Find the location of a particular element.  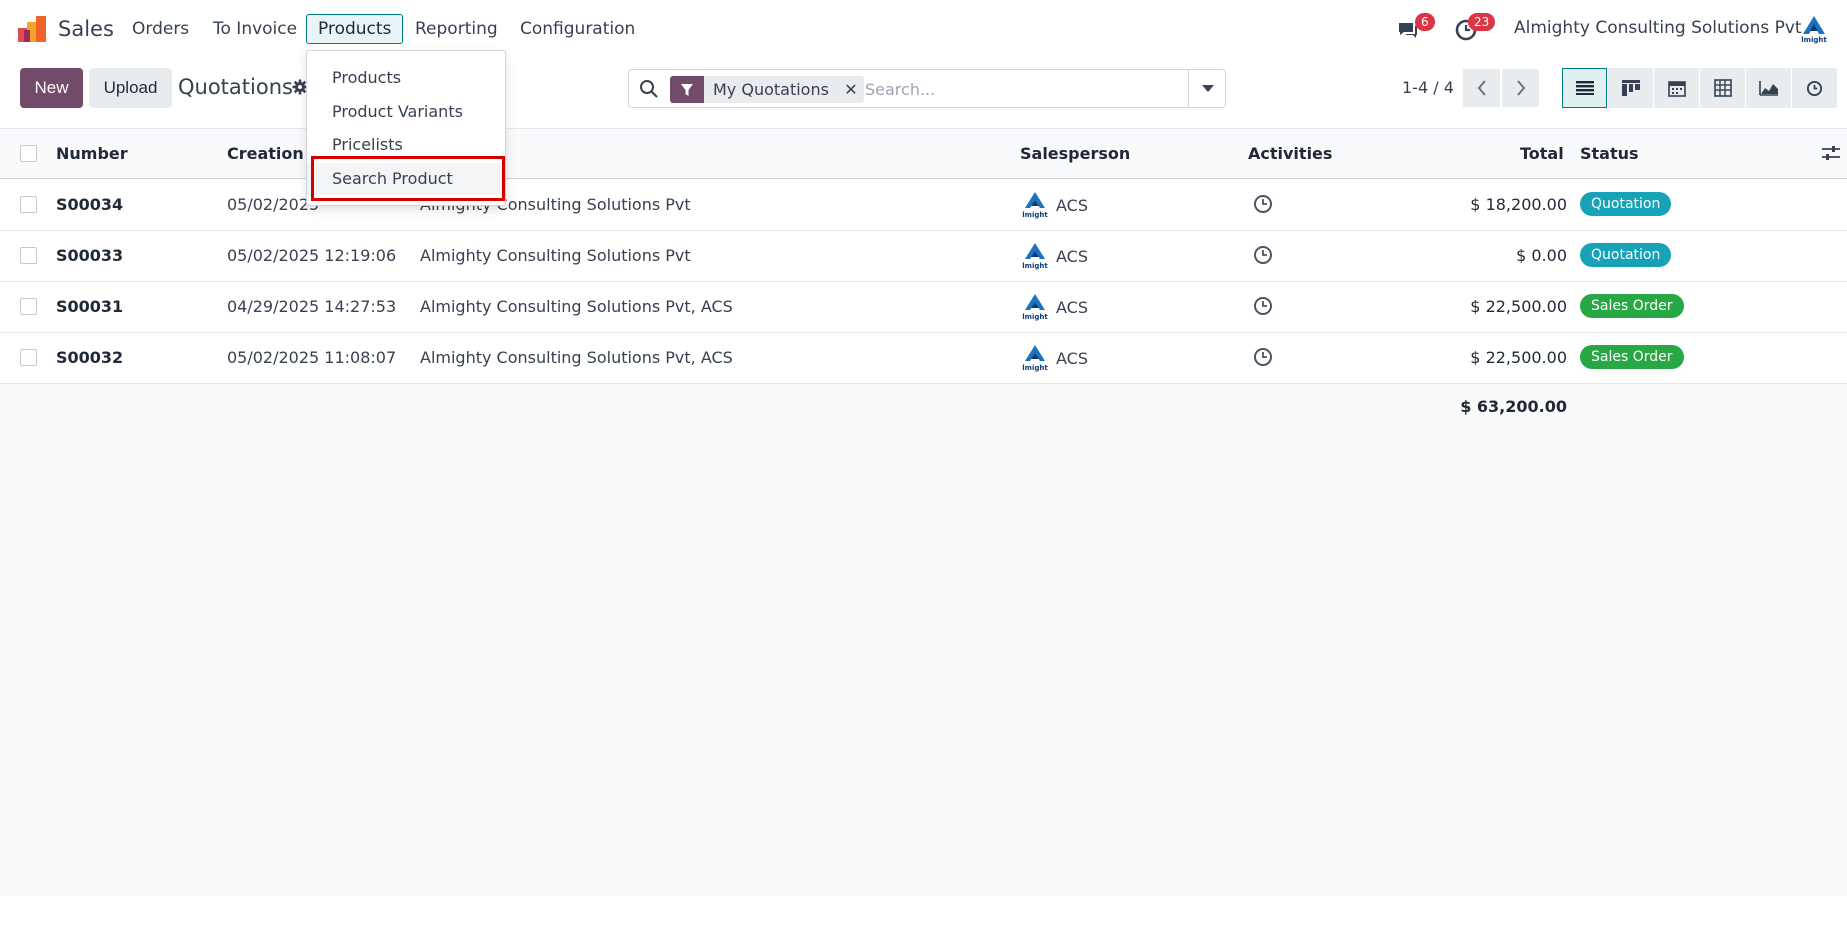

highlight-annotation-box is located at coordinates (408, 178).